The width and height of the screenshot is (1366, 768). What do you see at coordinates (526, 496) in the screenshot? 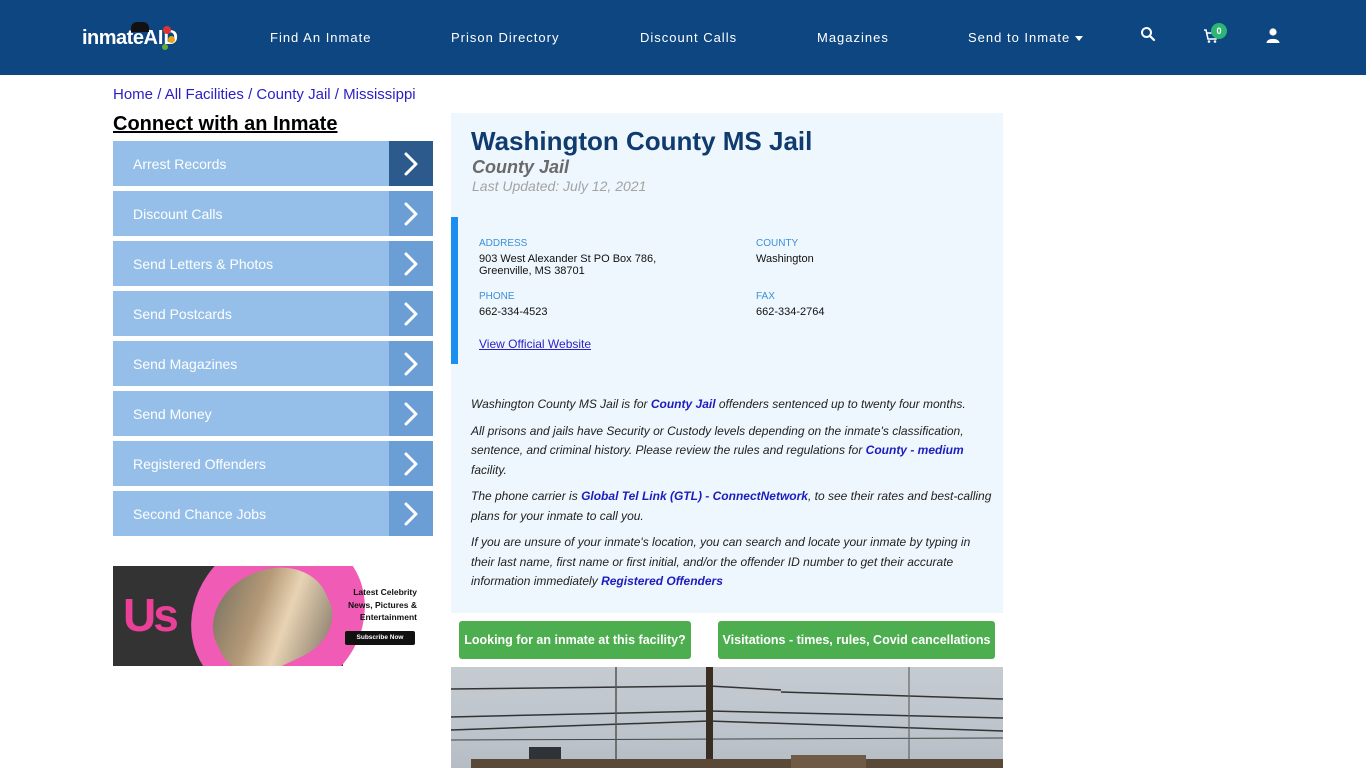
I see `text: The phone carrier is` at bounding box center [526, 496].